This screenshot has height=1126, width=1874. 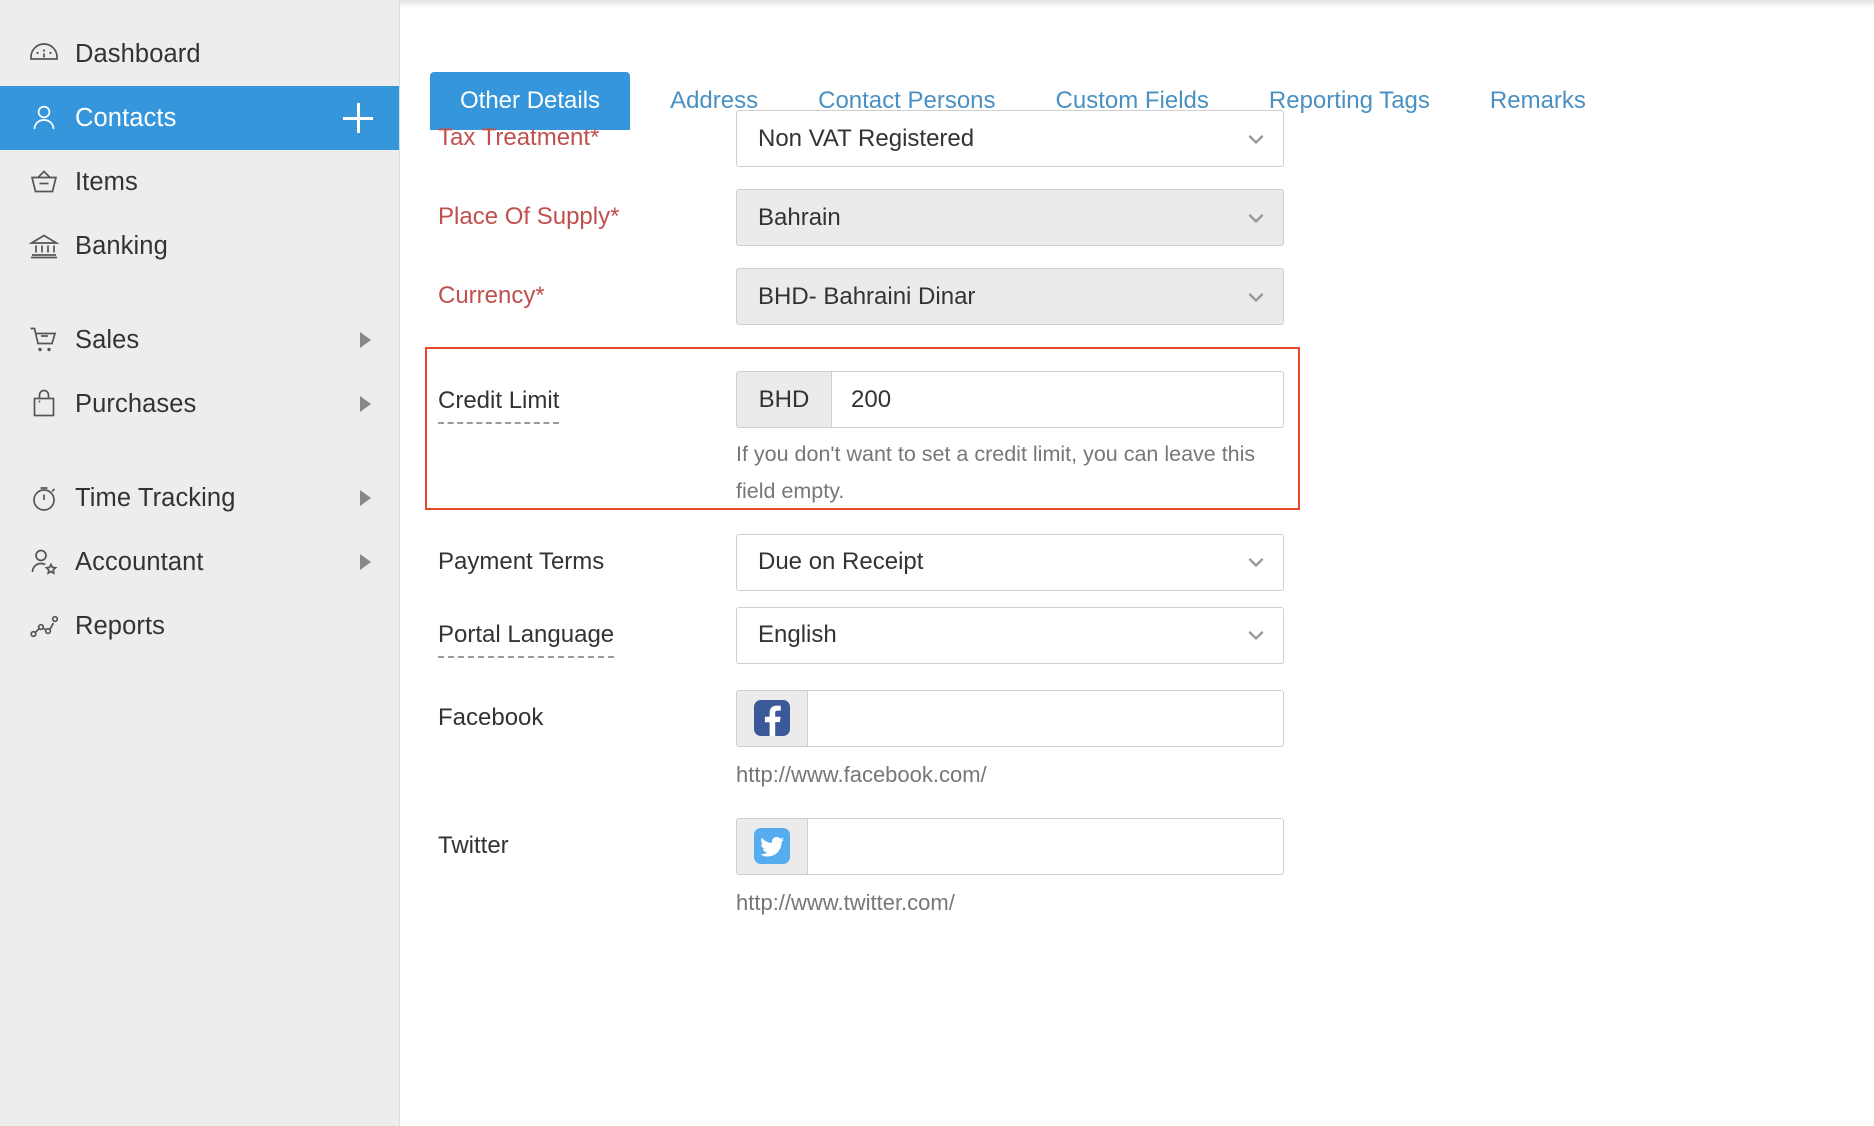 I want to click on twitter-addon, so click(x=772, y=846).